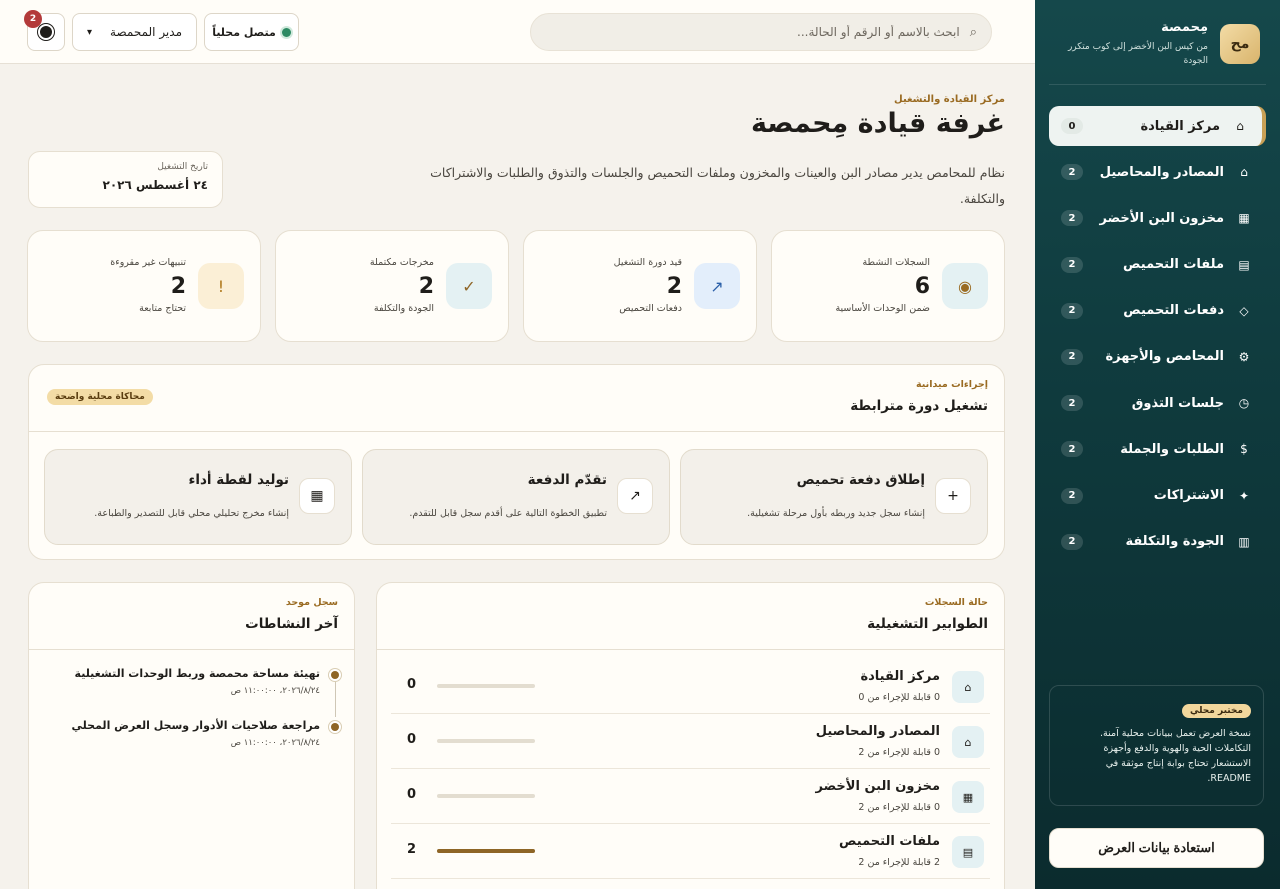  What do you see at coordinates (486, 686) in the screenshot?
I see `queue-progress-bar` at bounding box center [486, 686].